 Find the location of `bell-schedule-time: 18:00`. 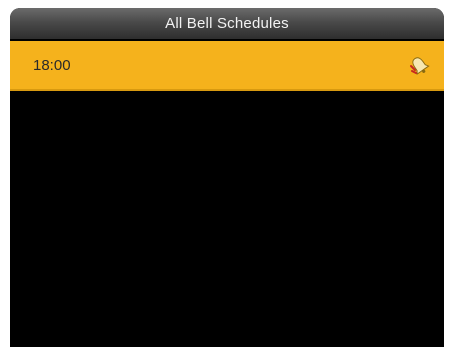

bell-schedule-time: 18:00 is located at coordinates (52, 65).